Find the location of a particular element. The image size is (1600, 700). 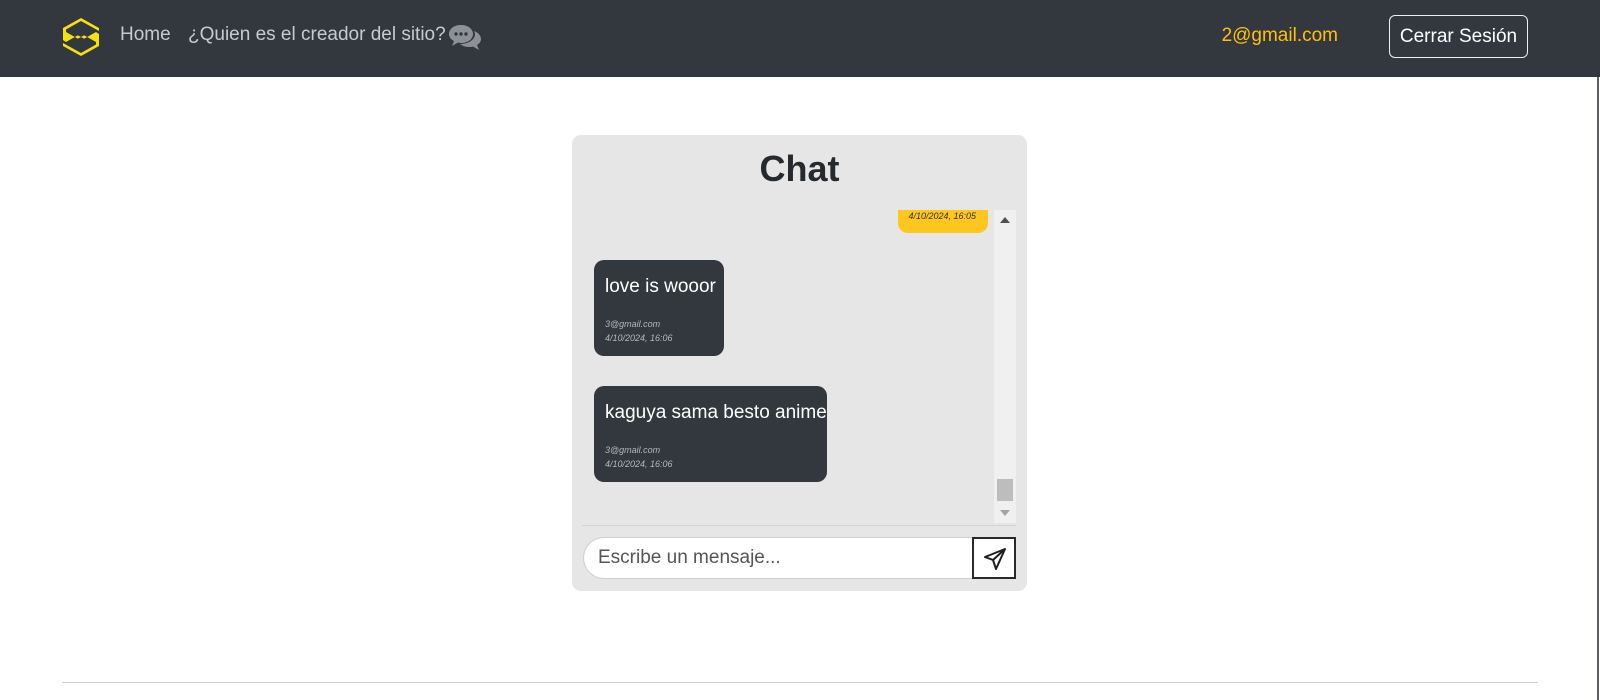

message-text: kaguya sama besto anime is located at coordinates (716, 412).